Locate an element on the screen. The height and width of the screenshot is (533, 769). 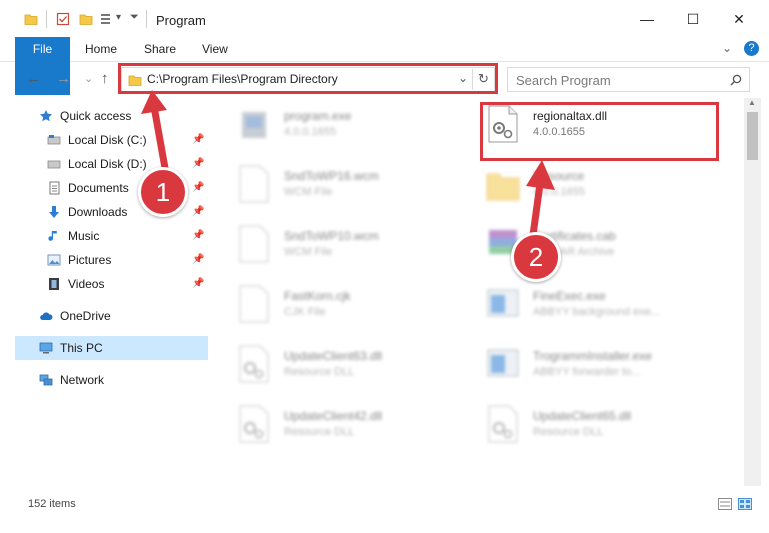
network-icon is located at coordinates (46, 380).